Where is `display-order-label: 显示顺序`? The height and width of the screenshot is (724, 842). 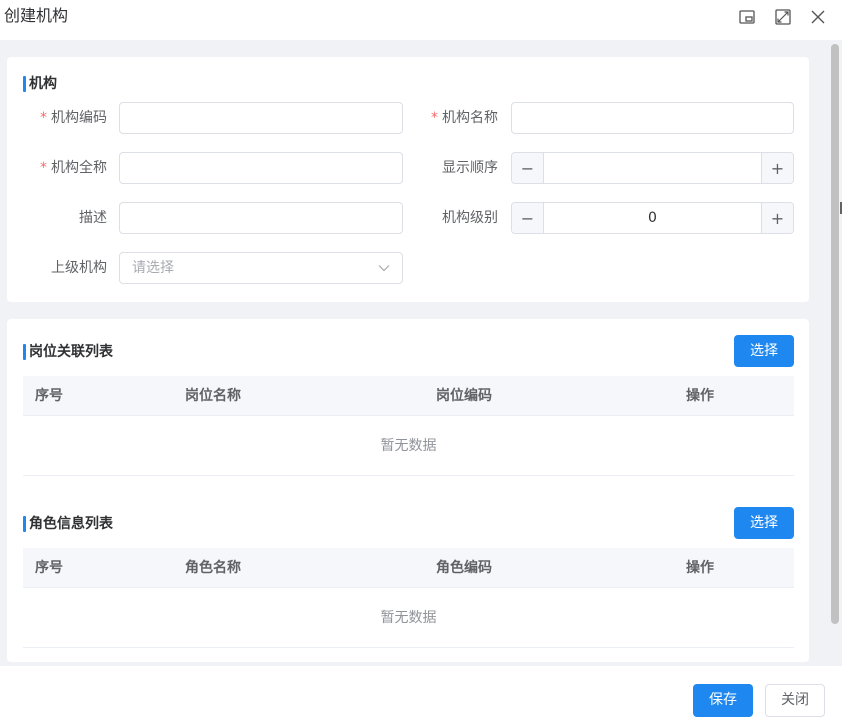
display-order-label: 显示顺序 is located at coordinates (470, 168).